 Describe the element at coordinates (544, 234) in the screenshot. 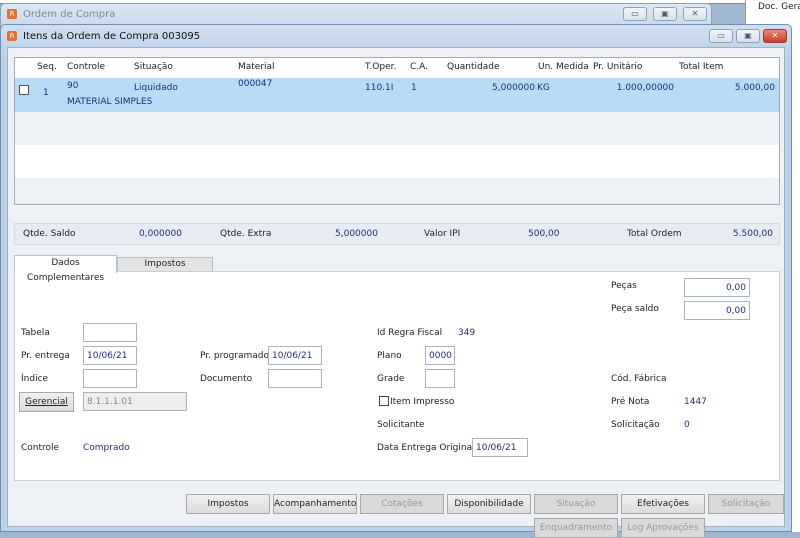

I see `valor-ipi-value: 500,00` at that location.